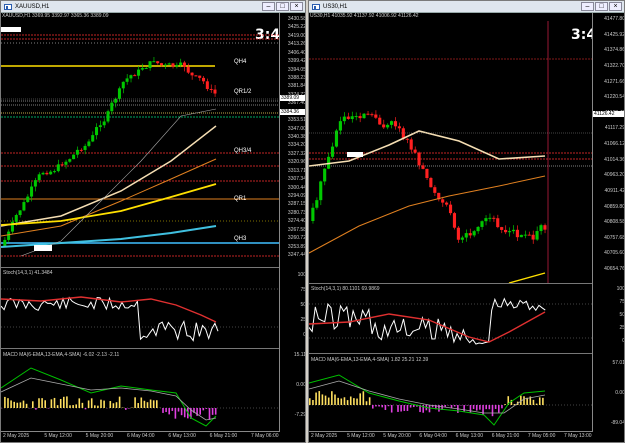 This screenshot has width=625, height=443. Describe the element at coordinates (397, 436) in the screenshot. I see `time-tick: 5 May 20:00` at that location.